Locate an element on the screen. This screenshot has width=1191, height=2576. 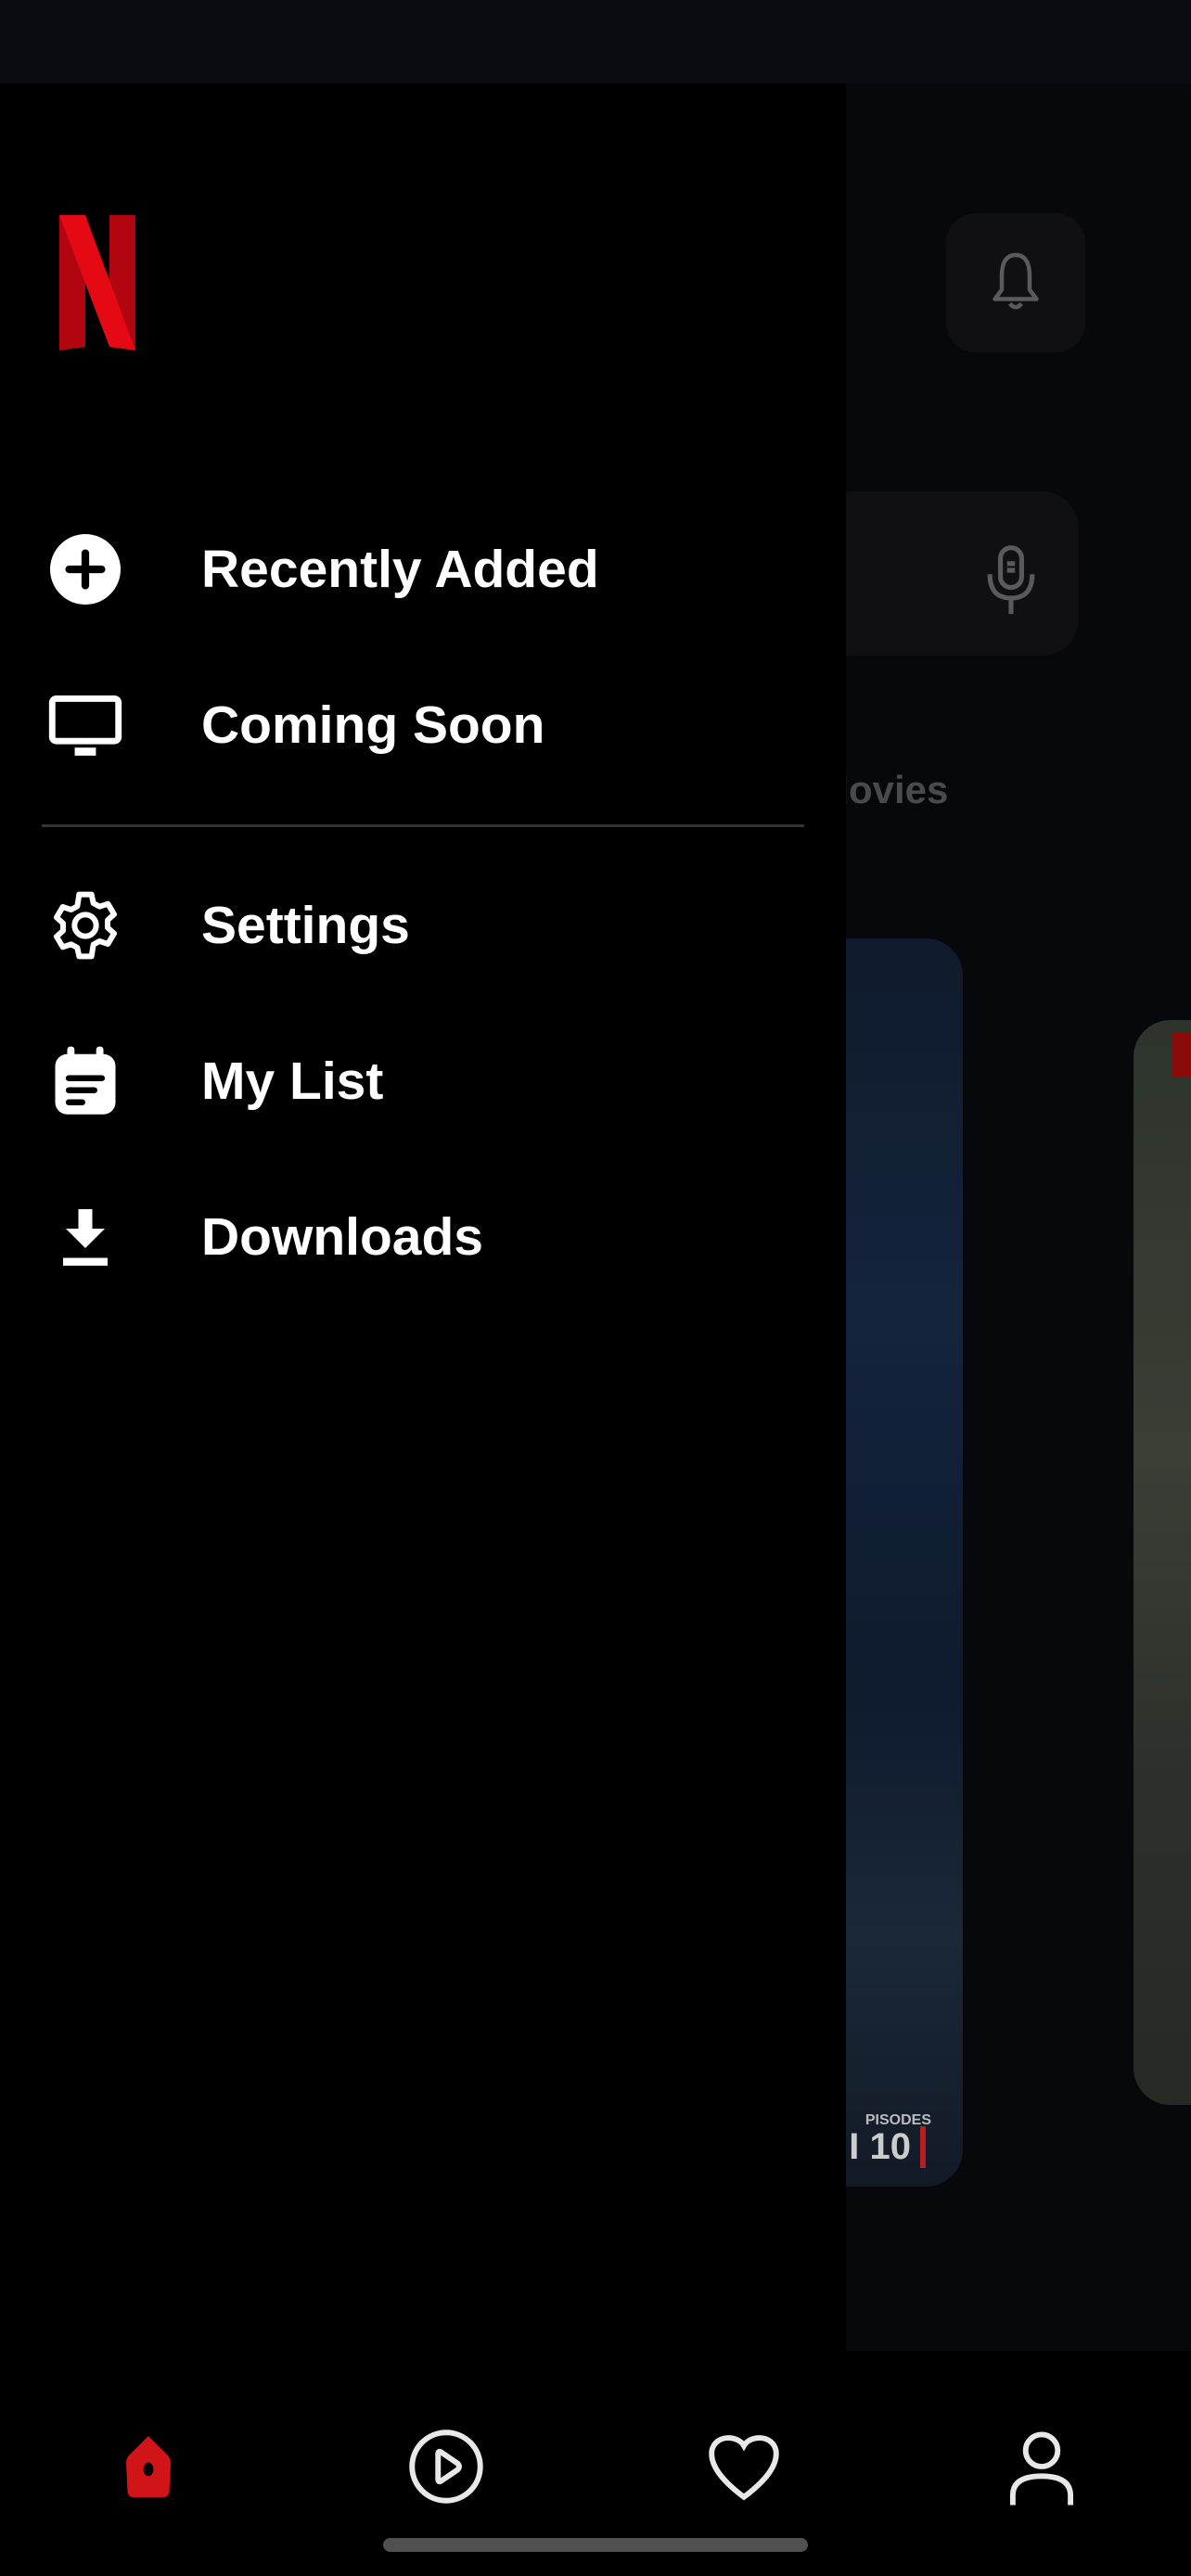
menu-item-coming-soon: Coming Soon is located at coordinates (423, 726).